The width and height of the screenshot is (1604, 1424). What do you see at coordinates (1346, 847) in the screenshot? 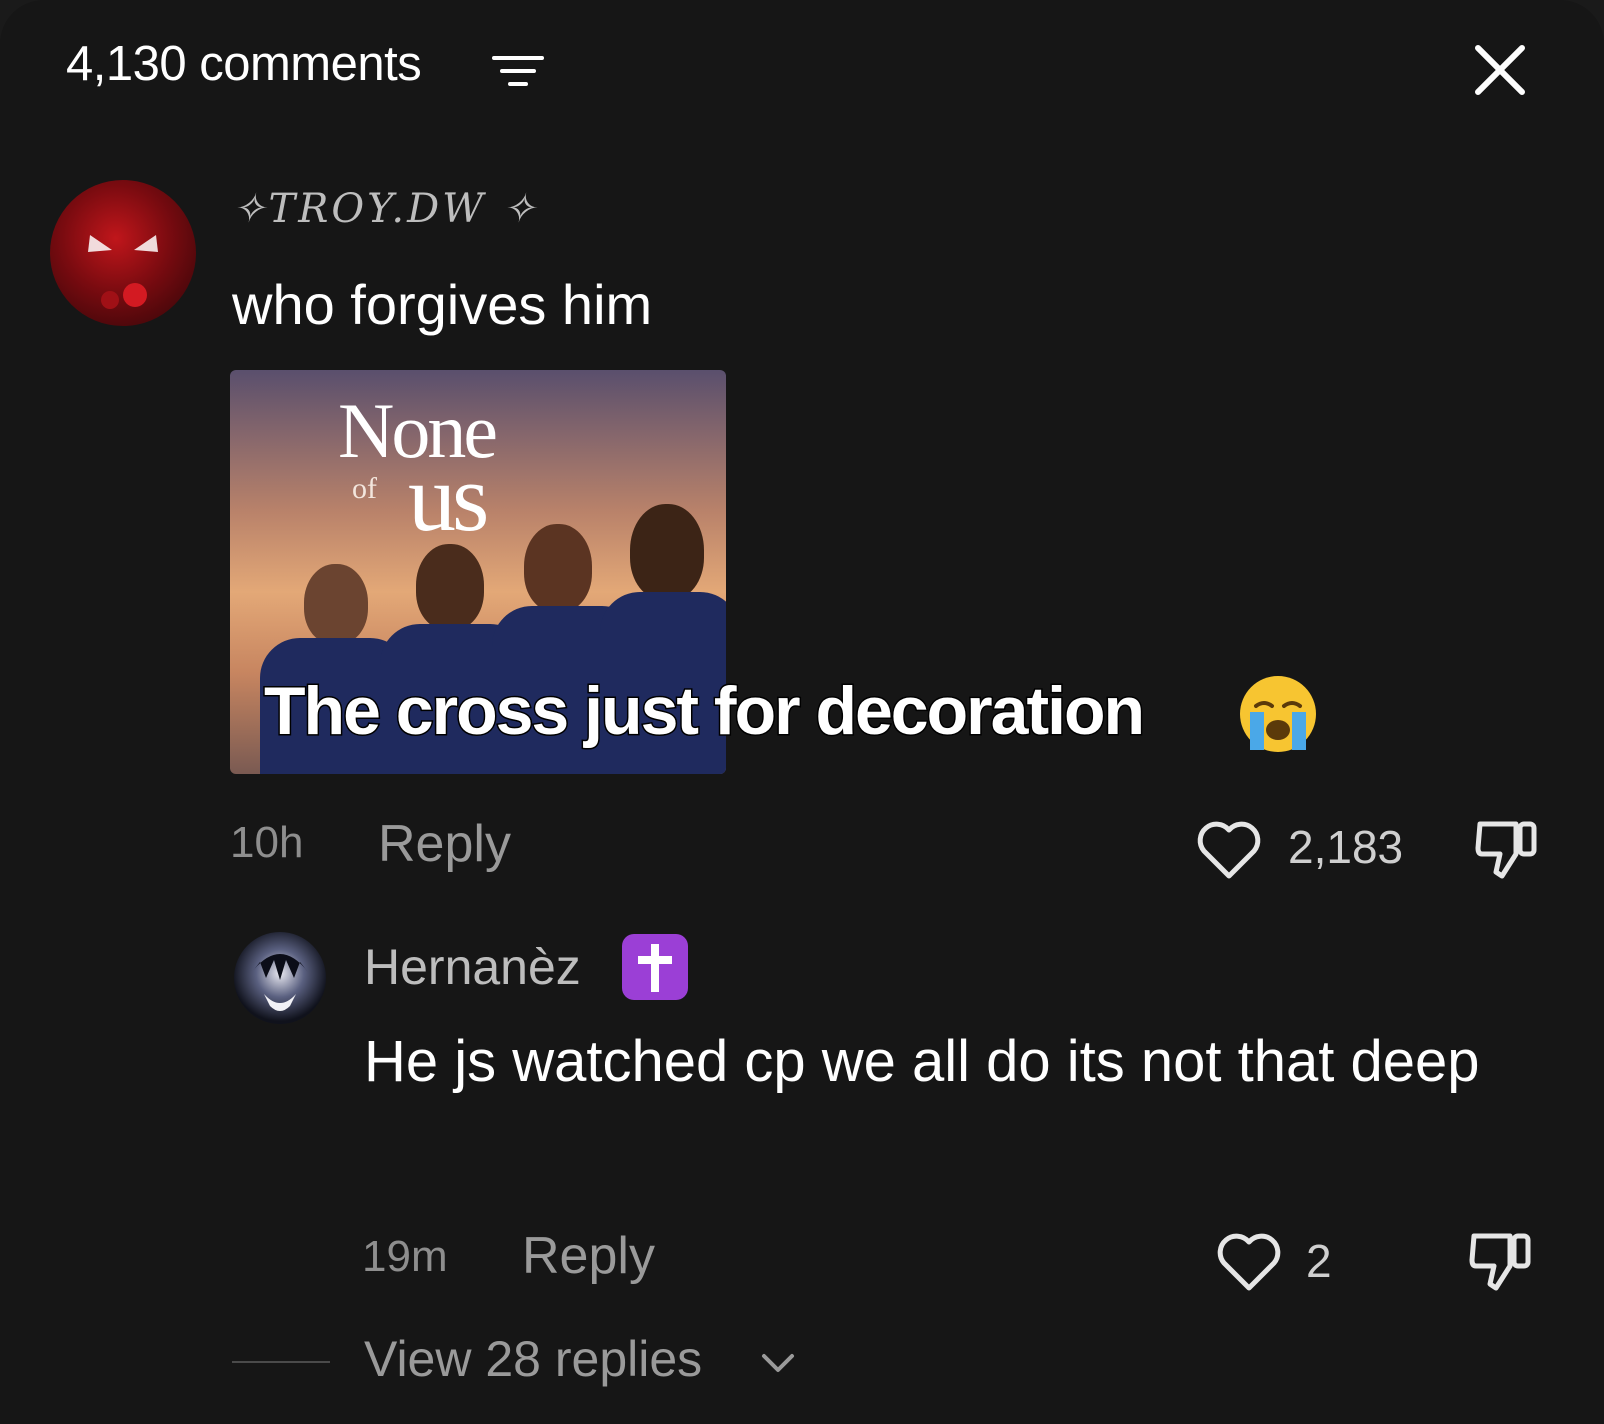
I see `like-count: 2,183` at bounding box center [1346, 847].